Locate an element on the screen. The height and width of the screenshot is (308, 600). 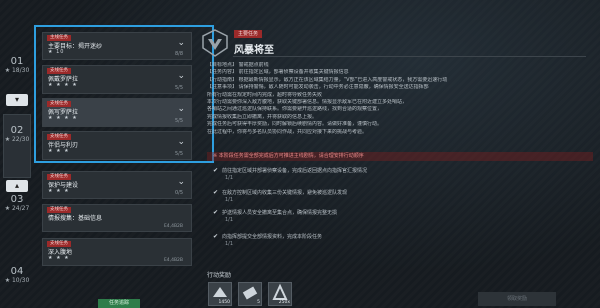
reward-item: 250x is located at coordinates (280, 294).